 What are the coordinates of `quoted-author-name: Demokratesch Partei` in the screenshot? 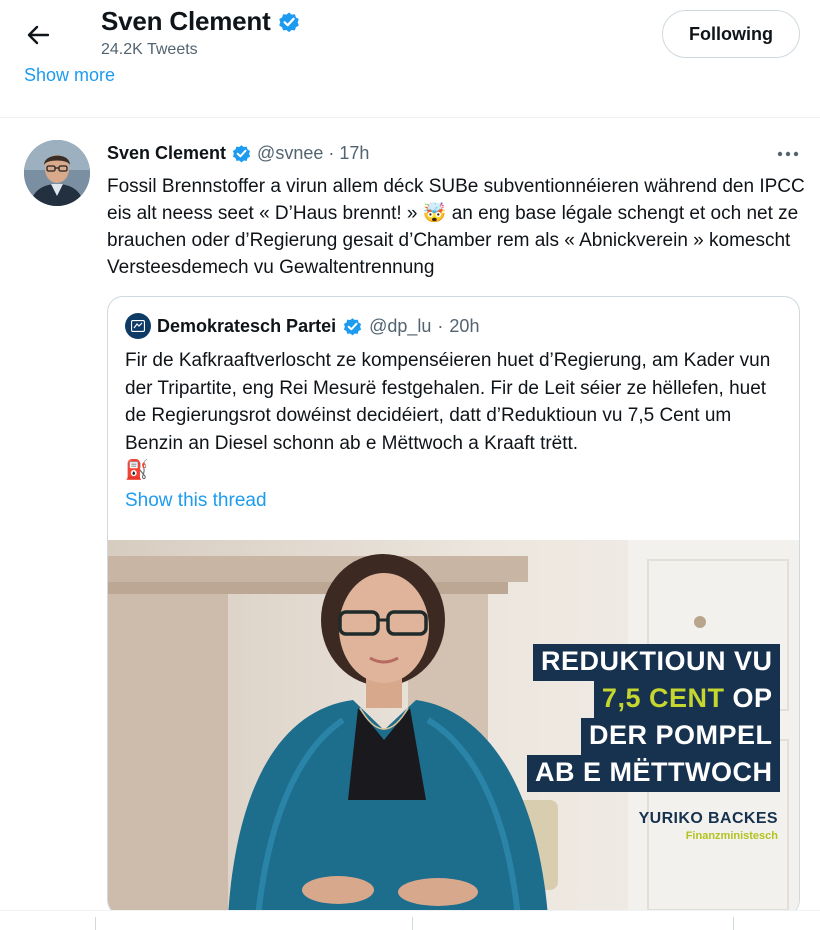 It's located at (247, 325).